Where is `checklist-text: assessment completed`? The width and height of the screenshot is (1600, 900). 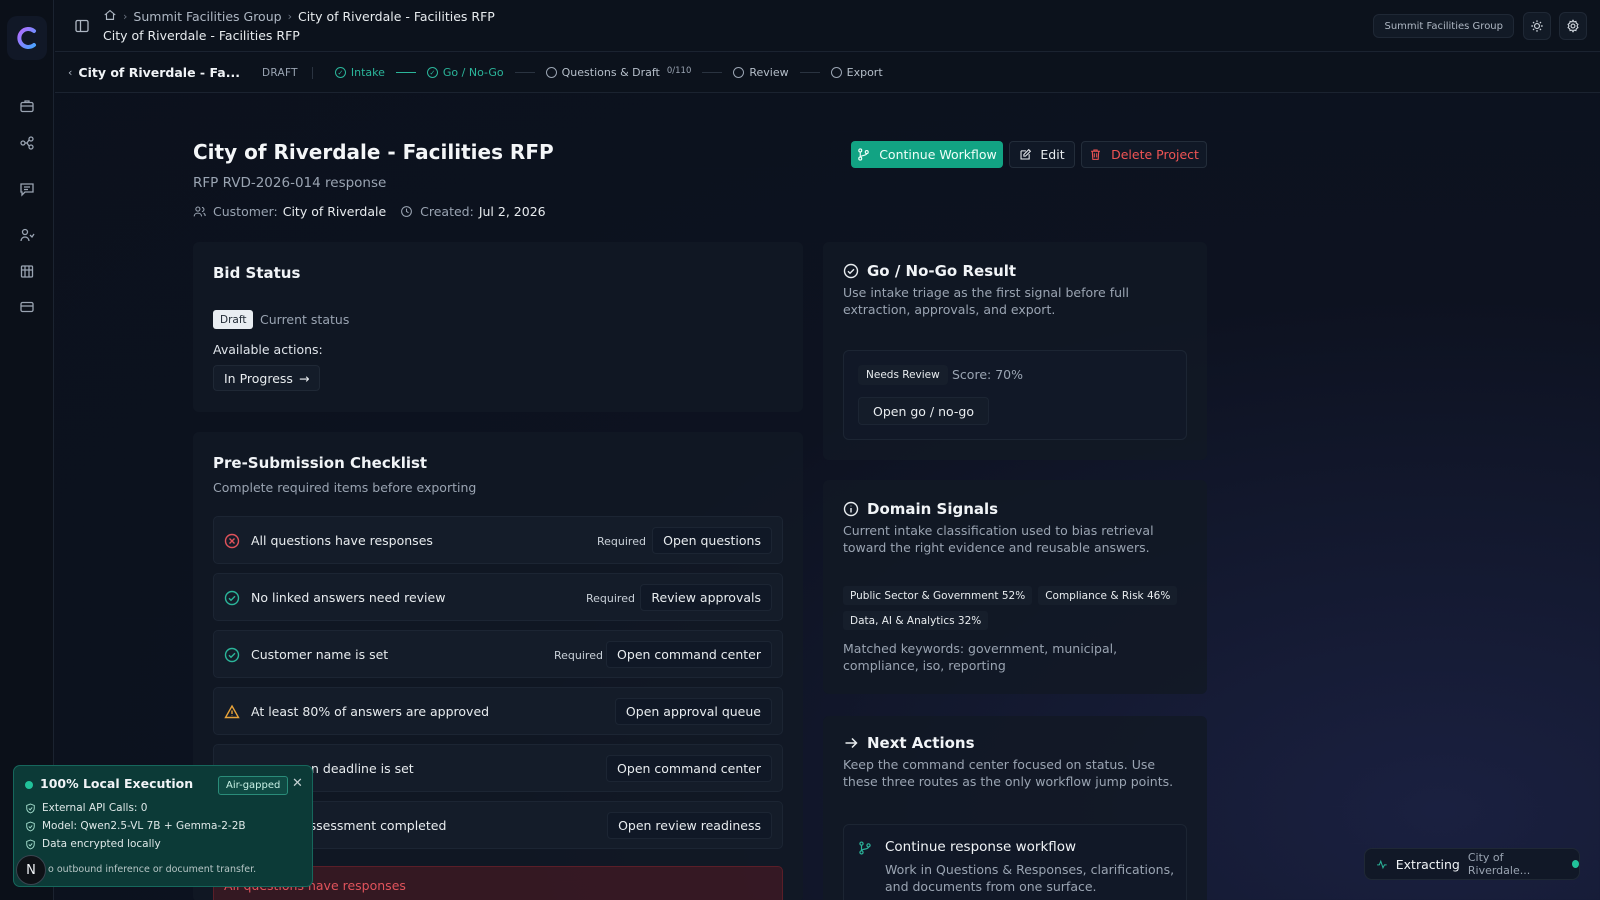 checklist-text: assessment completed is located at coordinates (374, 825).